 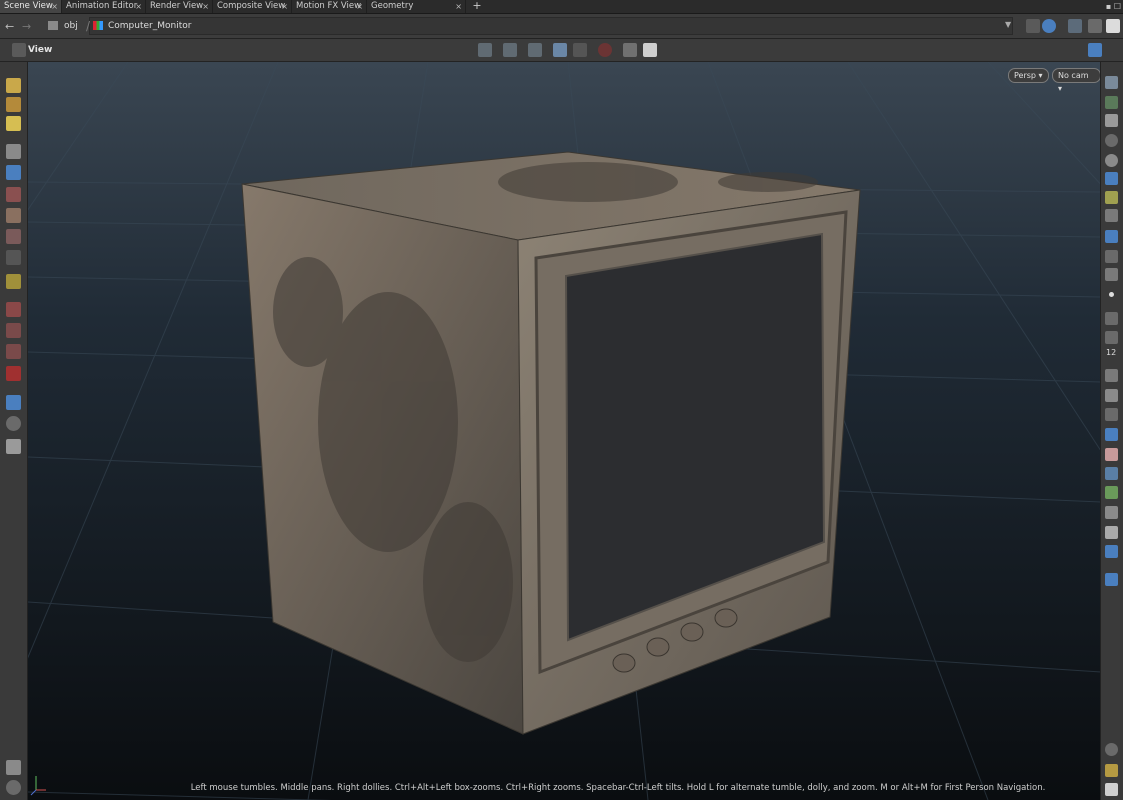 I want to click on path-field, so click(x=551, y=26).